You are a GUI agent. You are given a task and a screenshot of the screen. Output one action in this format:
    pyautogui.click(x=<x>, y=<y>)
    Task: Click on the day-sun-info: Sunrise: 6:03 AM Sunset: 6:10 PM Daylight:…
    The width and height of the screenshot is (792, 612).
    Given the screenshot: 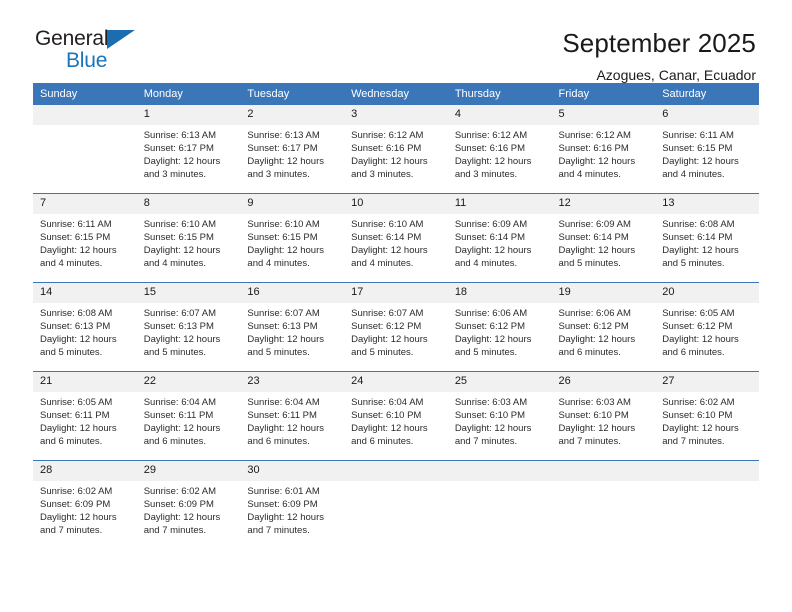 What is the action you would take?
    pyautogui.click(x=500, y=420)
    